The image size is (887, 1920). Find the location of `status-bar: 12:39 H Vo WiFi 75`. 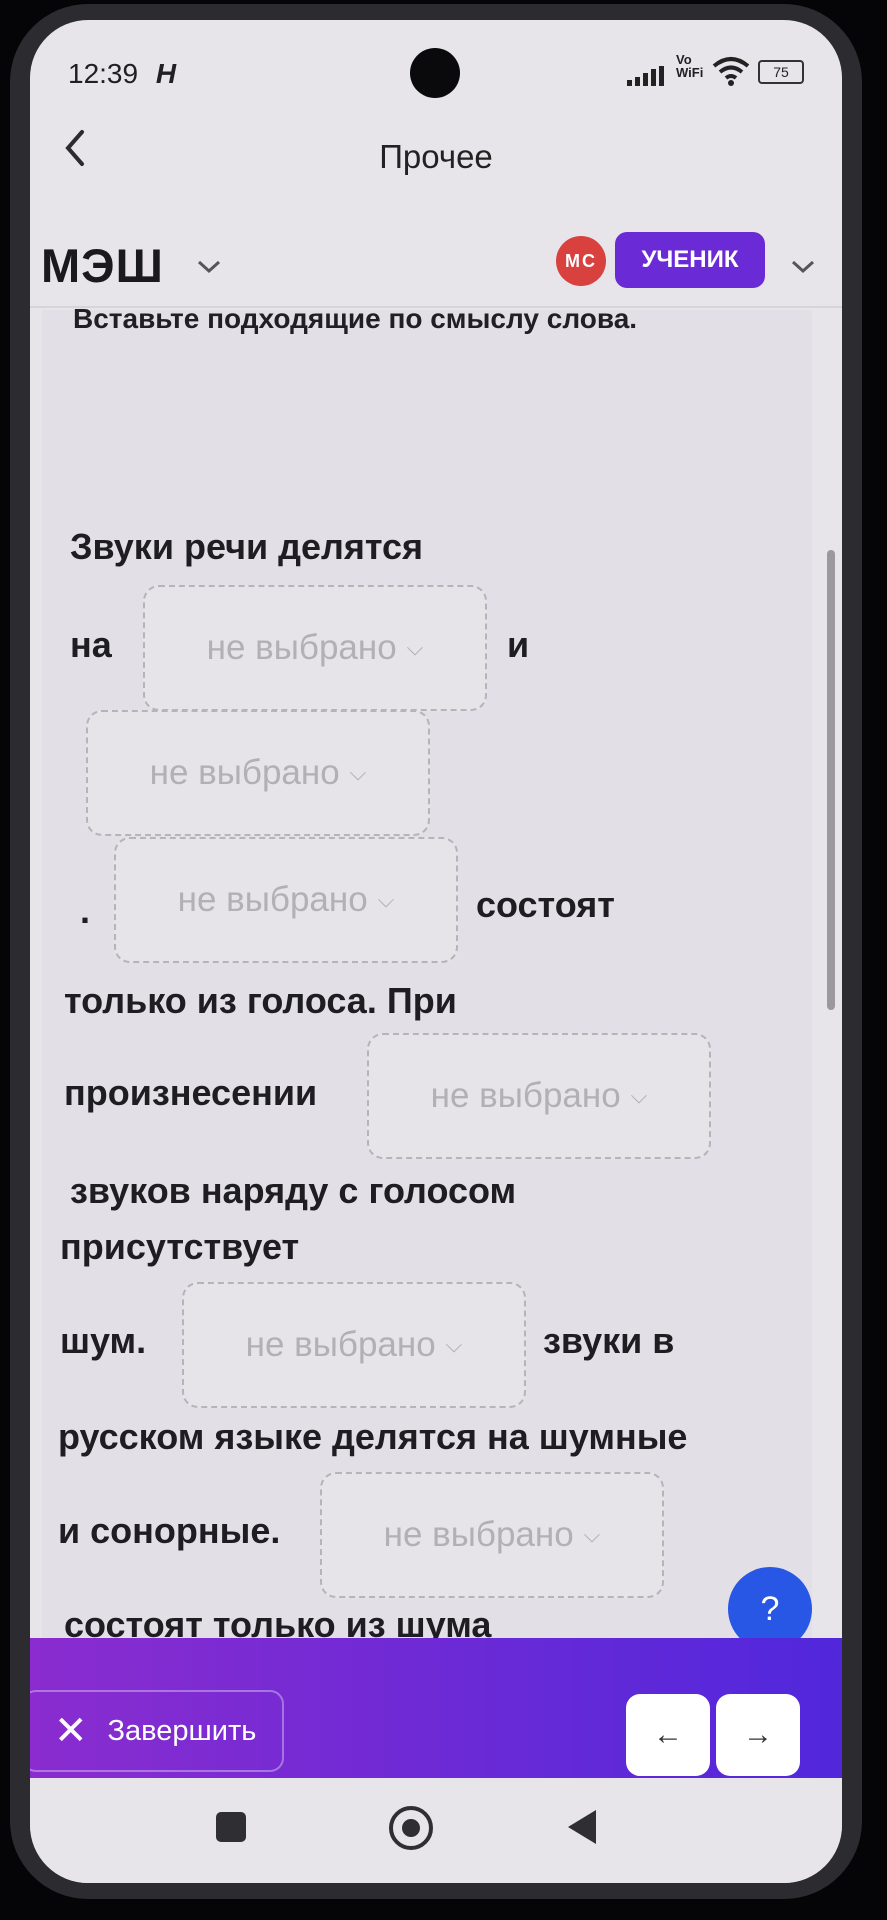

status-bar: 12:39 H Vo WiFi 75 is located at coordinates (436, 61).